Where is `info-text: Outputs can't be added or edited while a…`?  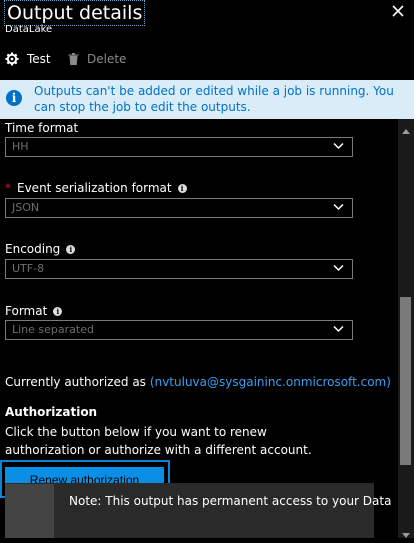
info-text: Outputs can't be added or edited while a… is located at coordinates (214, 99).